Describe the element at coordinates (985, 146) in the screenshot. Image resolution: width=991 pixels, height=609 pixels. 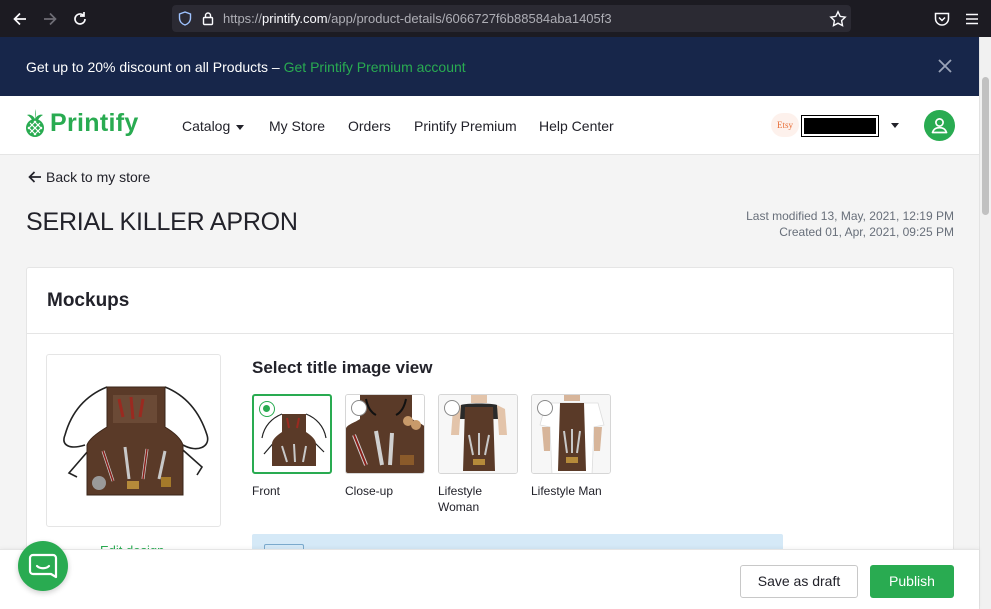
I see `scrollbar-thumb` at that location.